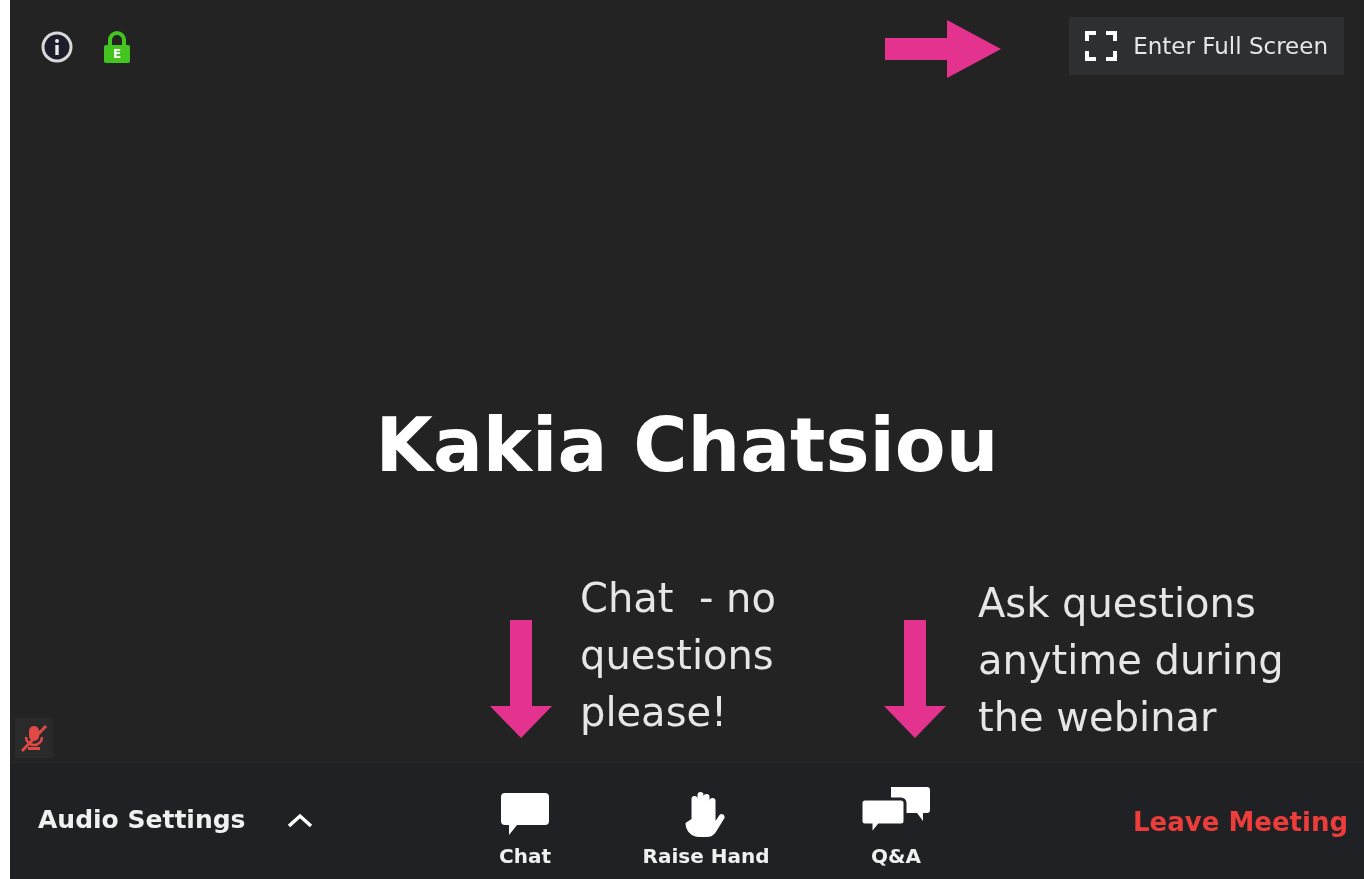  I want to click on audio-settings-button: Audio Settings, so click(142, 820).